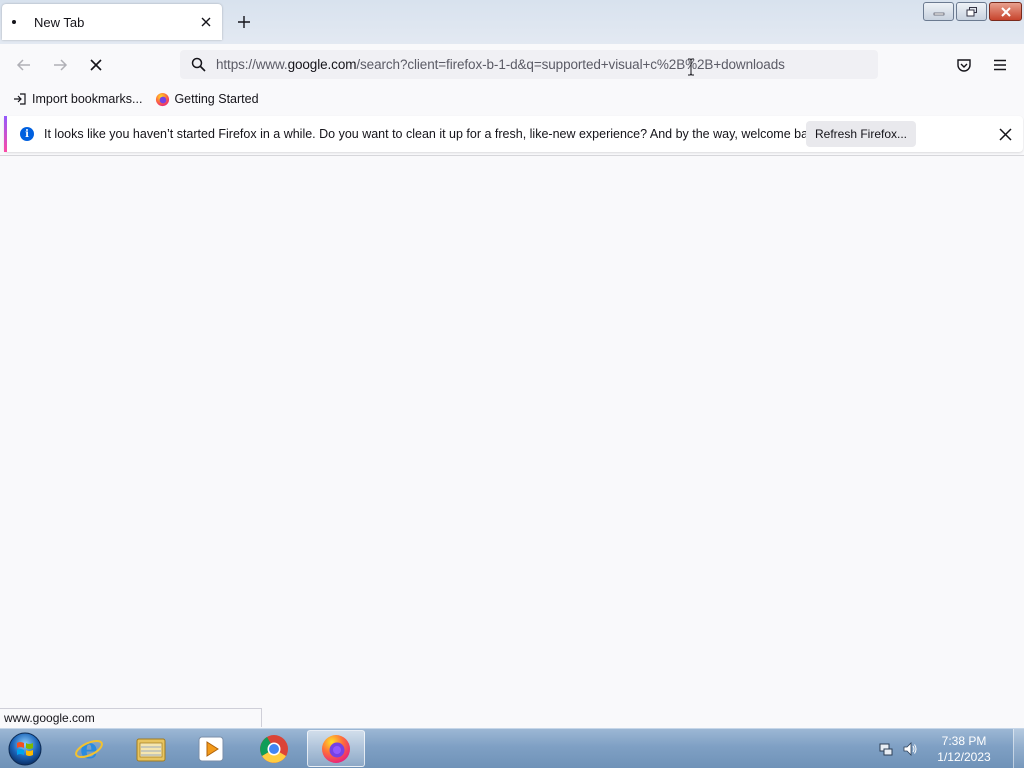 The image size is (1024, 768). Describe the element at coordinates (14, 22) in the screenshot. I see `tab-loading-indicator` at that location.